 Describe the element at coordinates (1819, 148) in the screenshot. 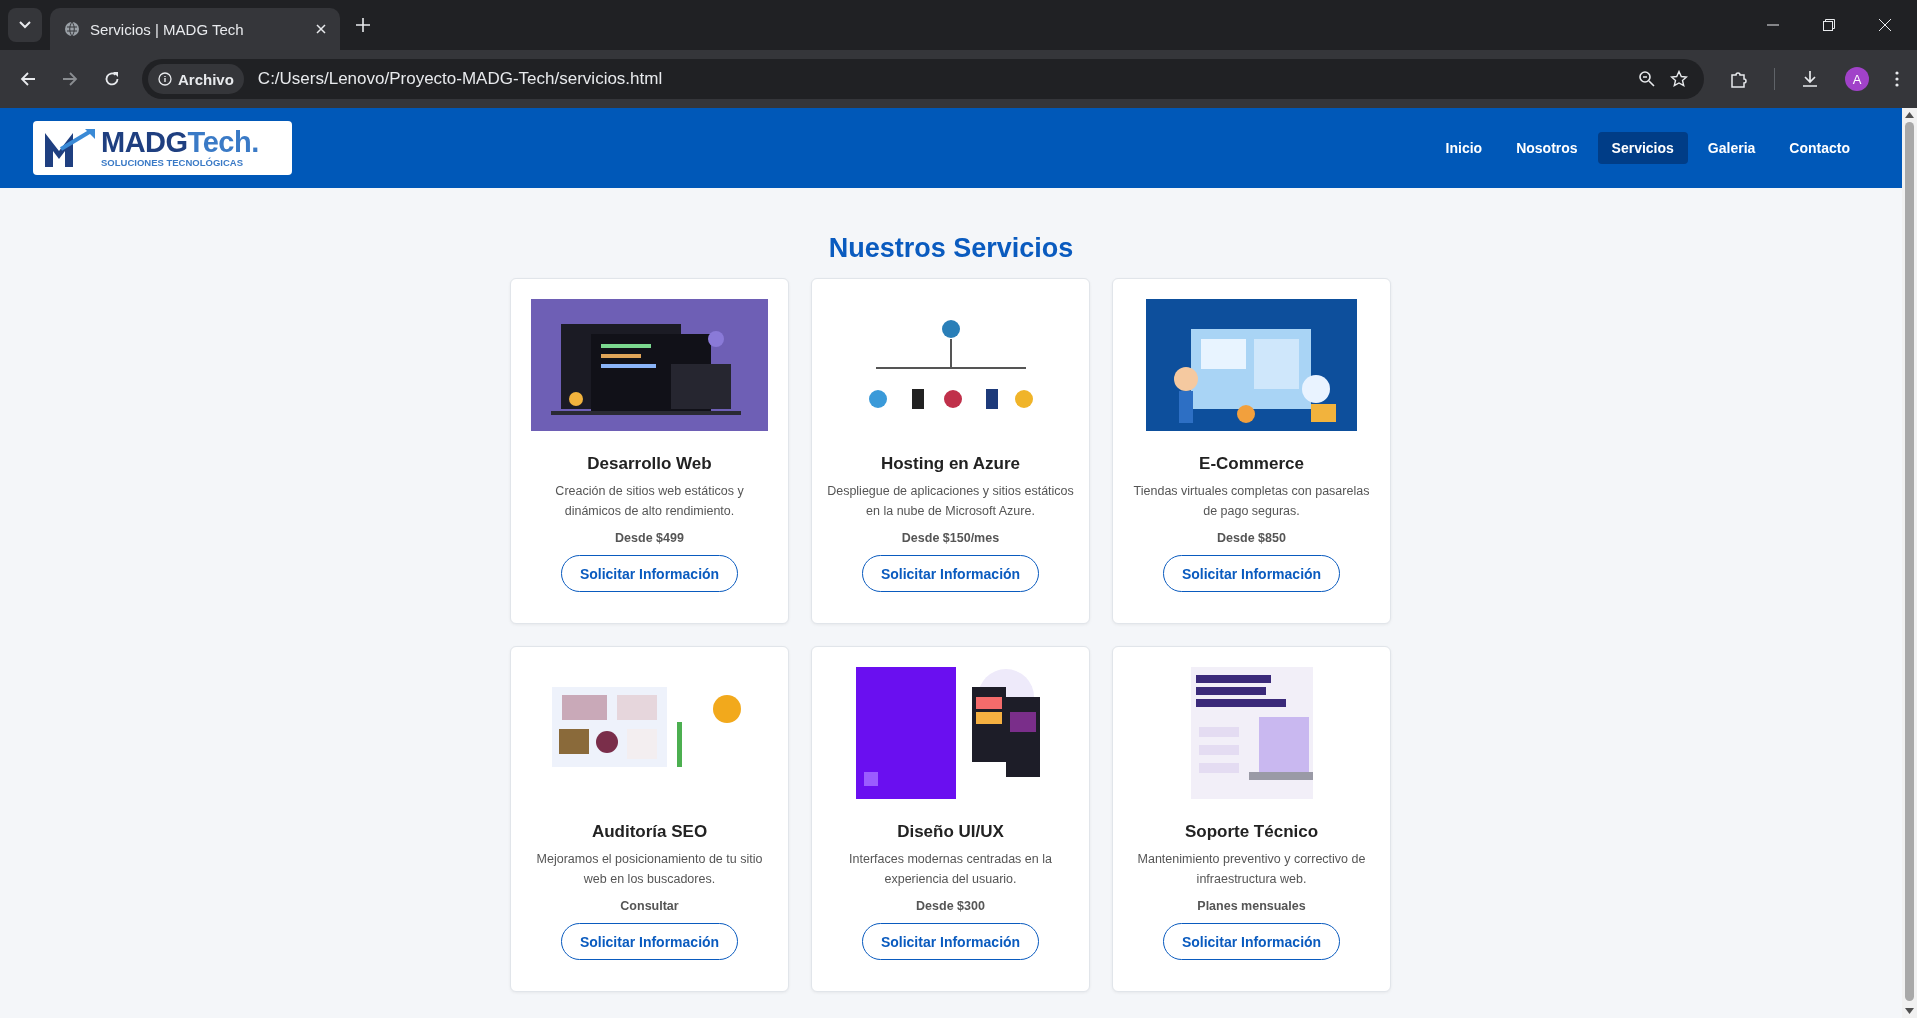

I see `nav-link: Contacto` at that location.